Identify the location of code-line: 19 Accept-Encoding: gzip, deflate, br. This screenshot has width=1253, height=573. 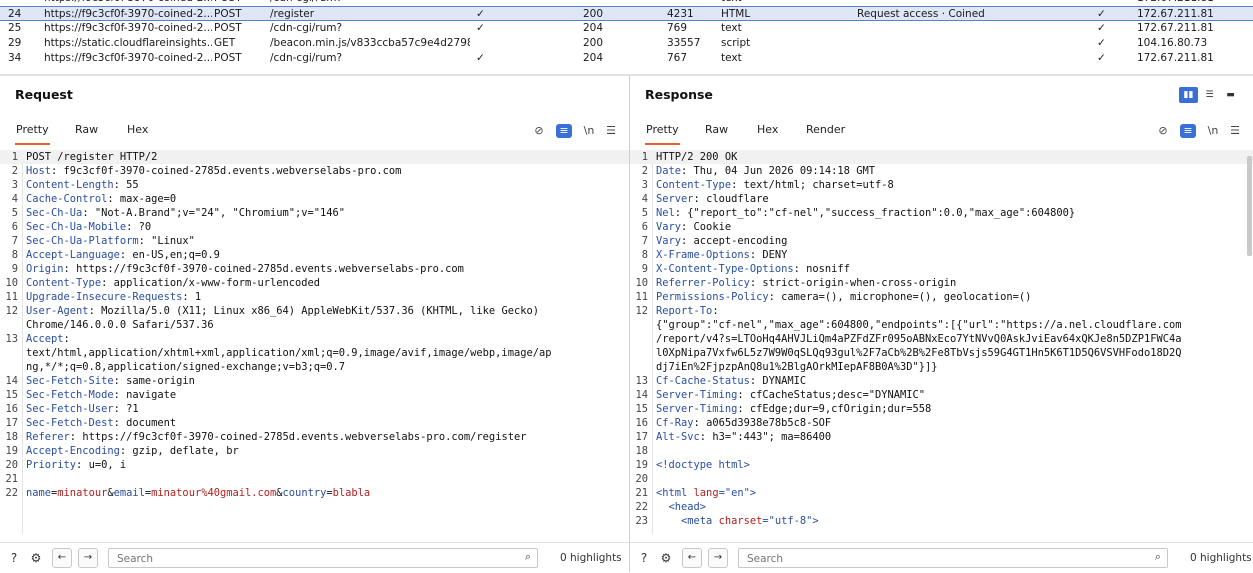
(314, 451).